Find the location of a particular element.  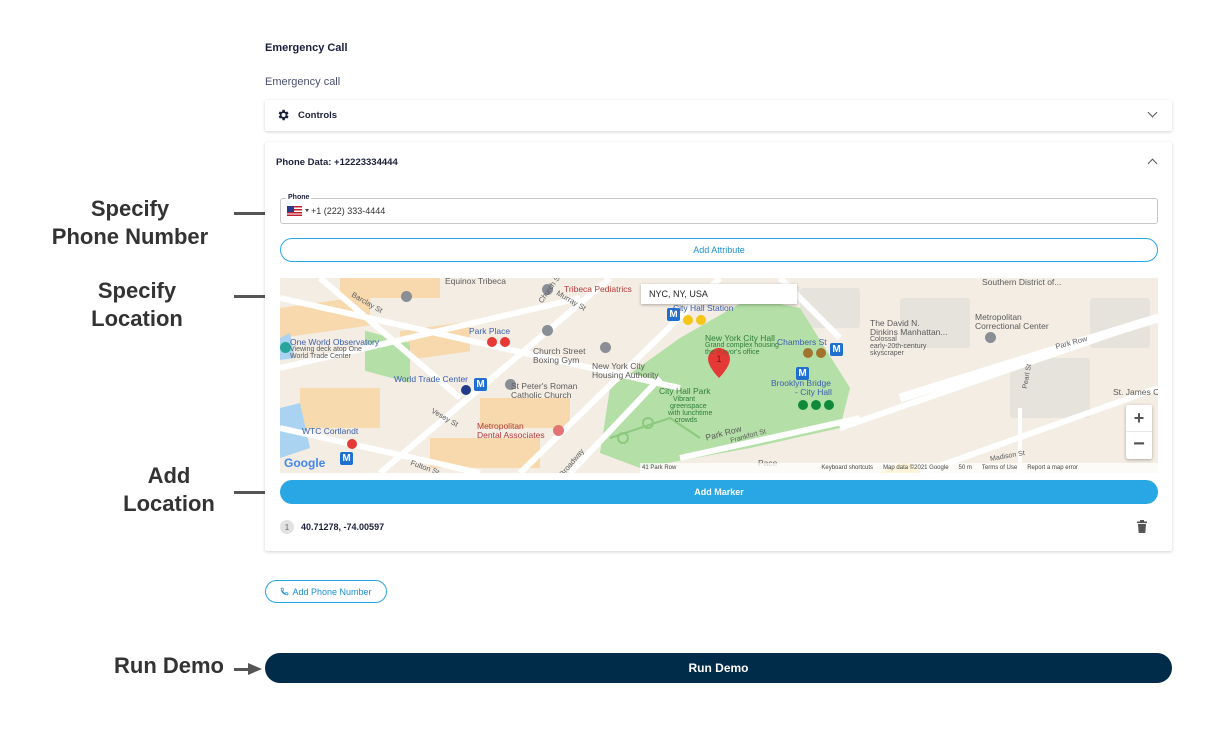

annotation-arrow-add-location is located at coordinates (257, 492).